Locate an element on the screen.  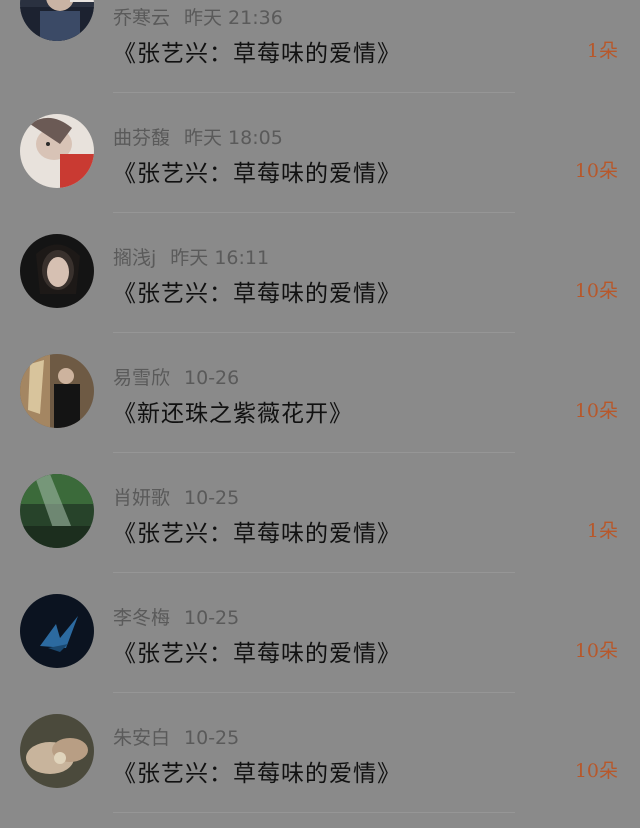
user-name: 搁浅j is located at coordinates (134, 258).